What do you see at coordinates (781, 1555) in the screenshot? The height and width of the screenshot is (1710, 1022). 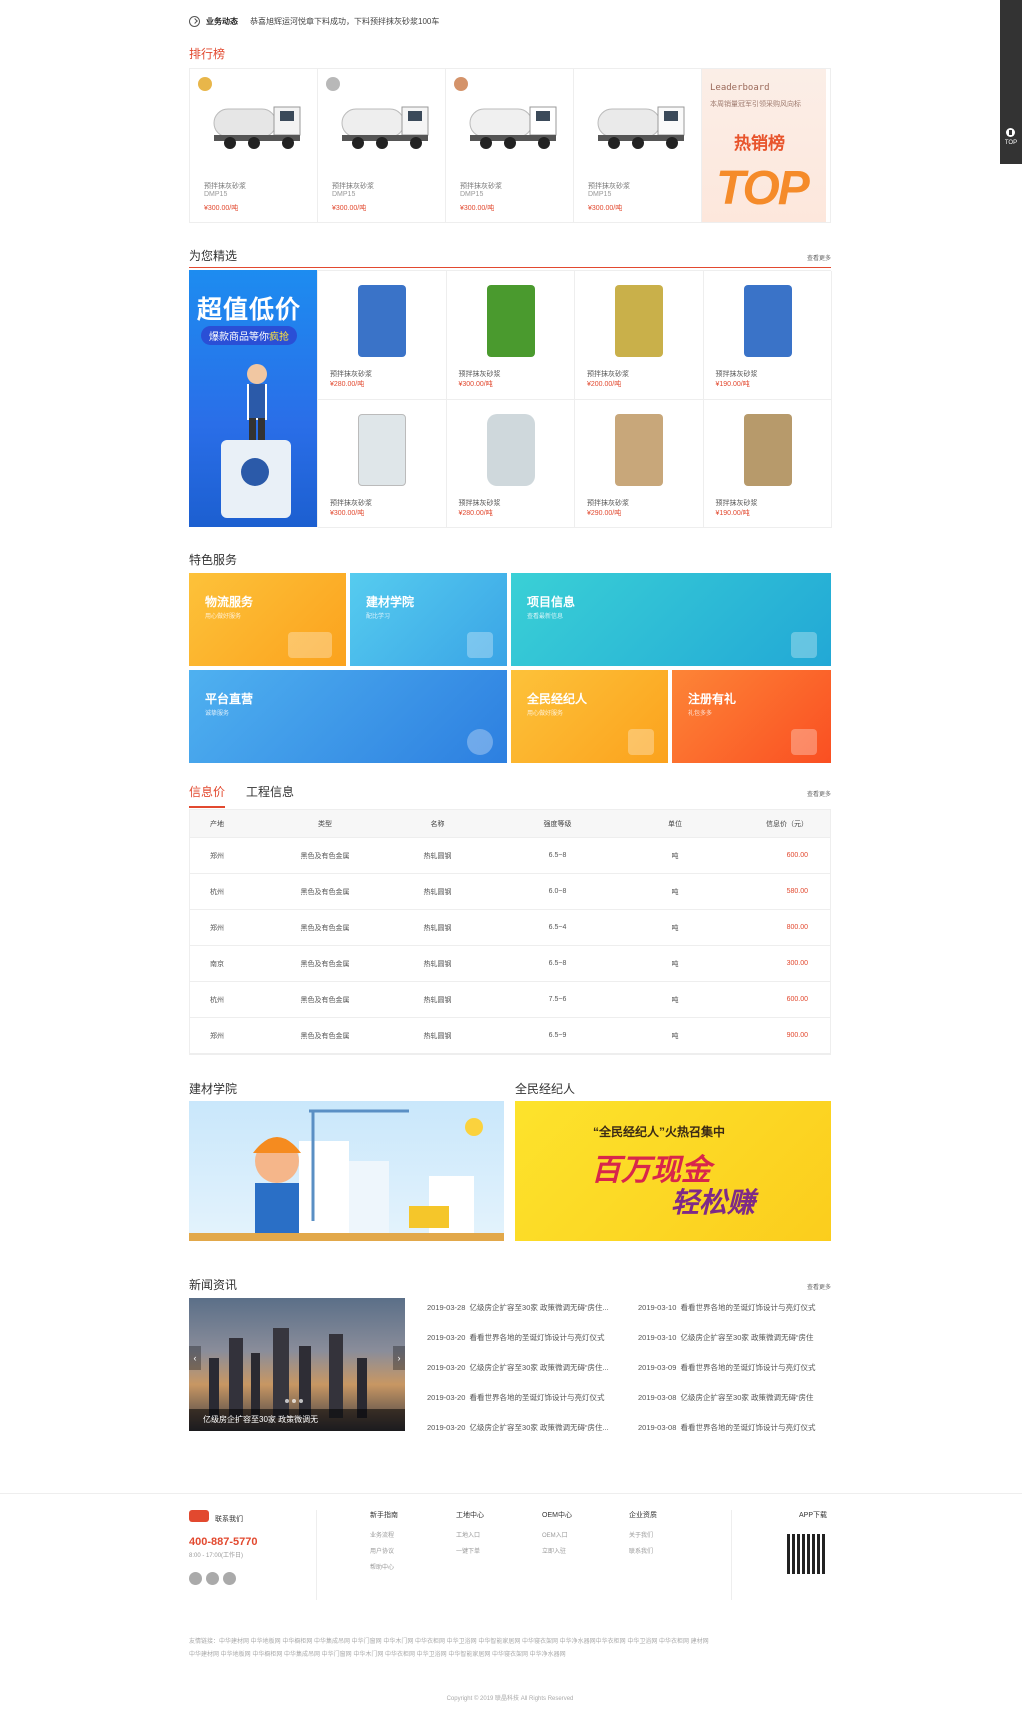 I see `app-download: APP下载` at bounding box center [781, 1555].